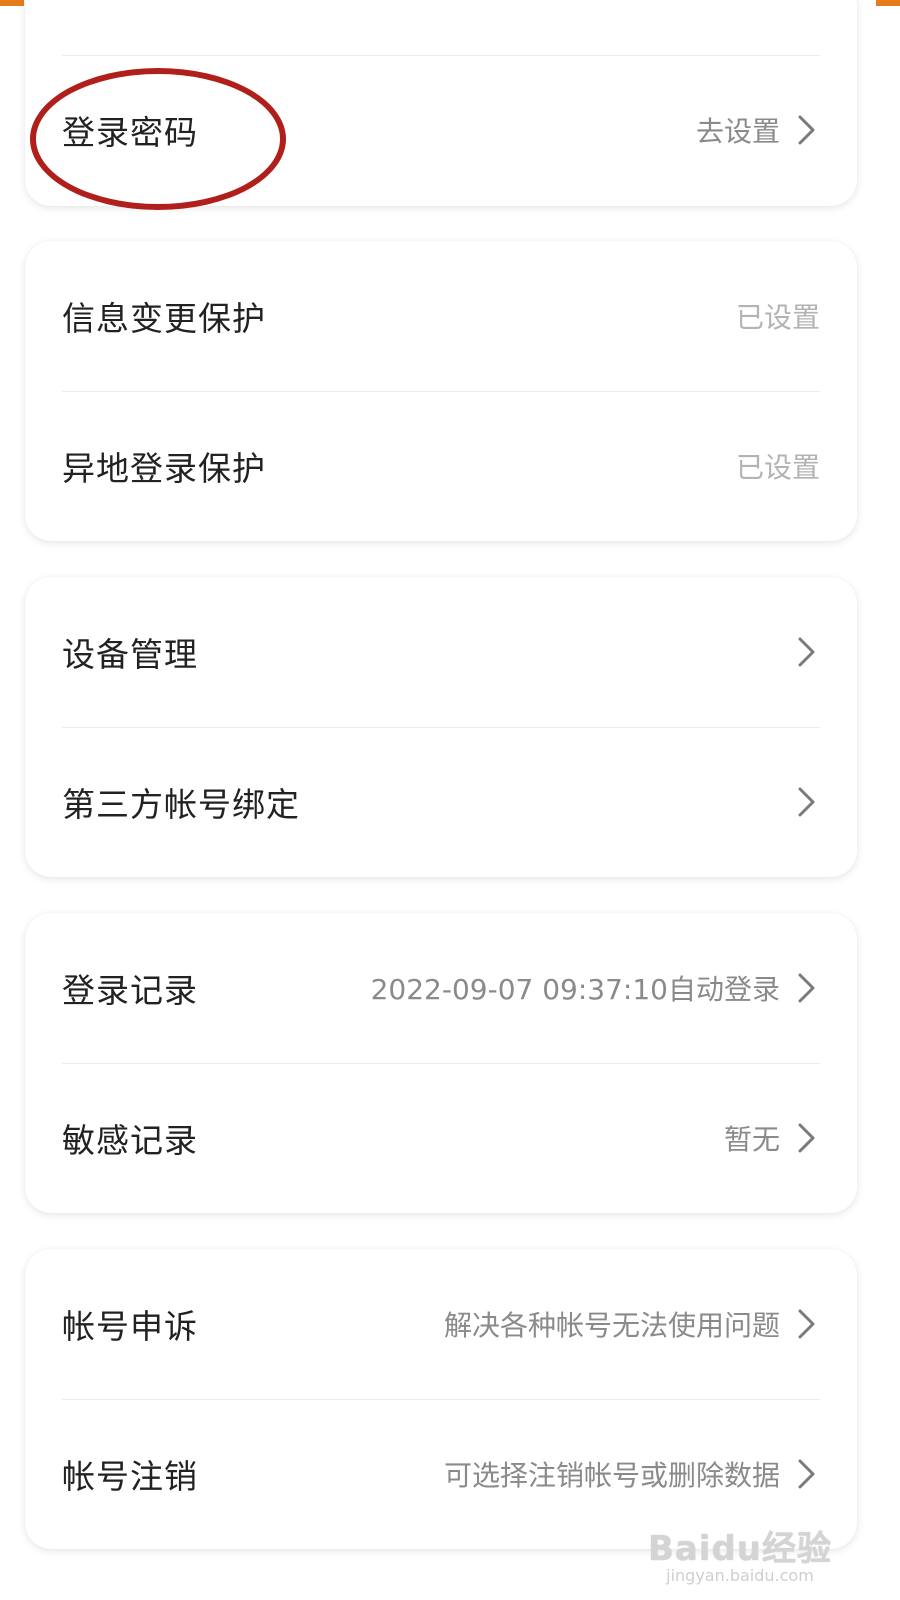 The height and width of the screenshot is (1600, 900). What do you see at coordinates (751, 1139) in the screenshot?
I see `row-value: 暂无` at bounding box center [751, 1139].